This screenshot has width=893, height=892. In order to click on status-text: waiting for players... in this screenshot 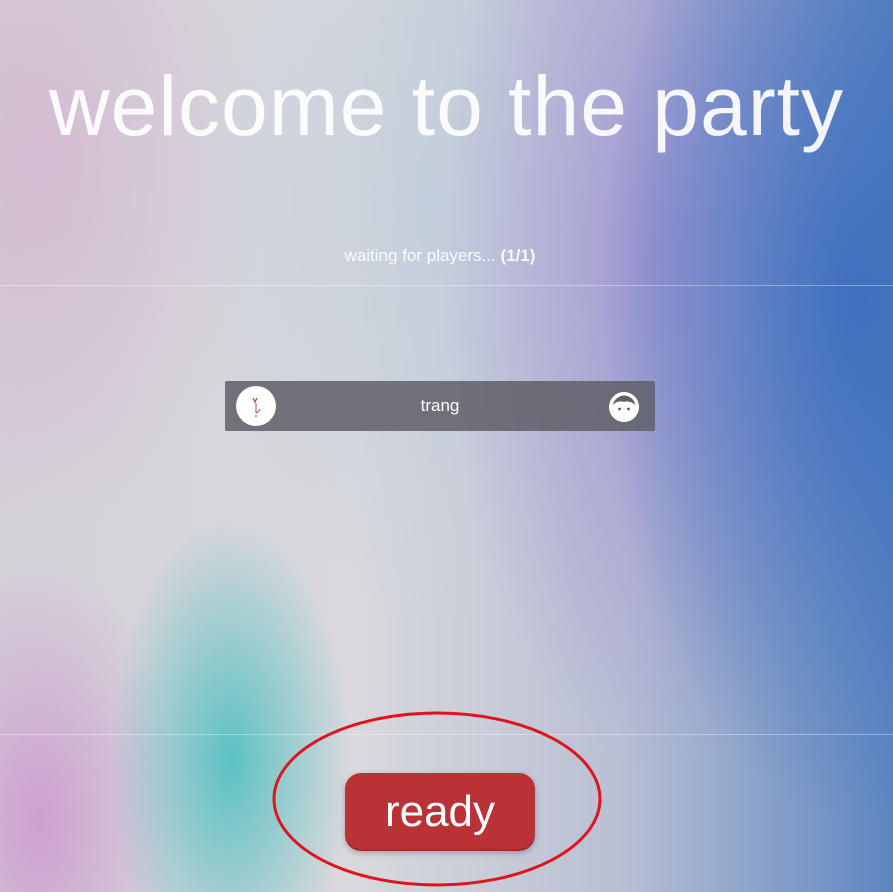, I will do `click(420, 255)`.